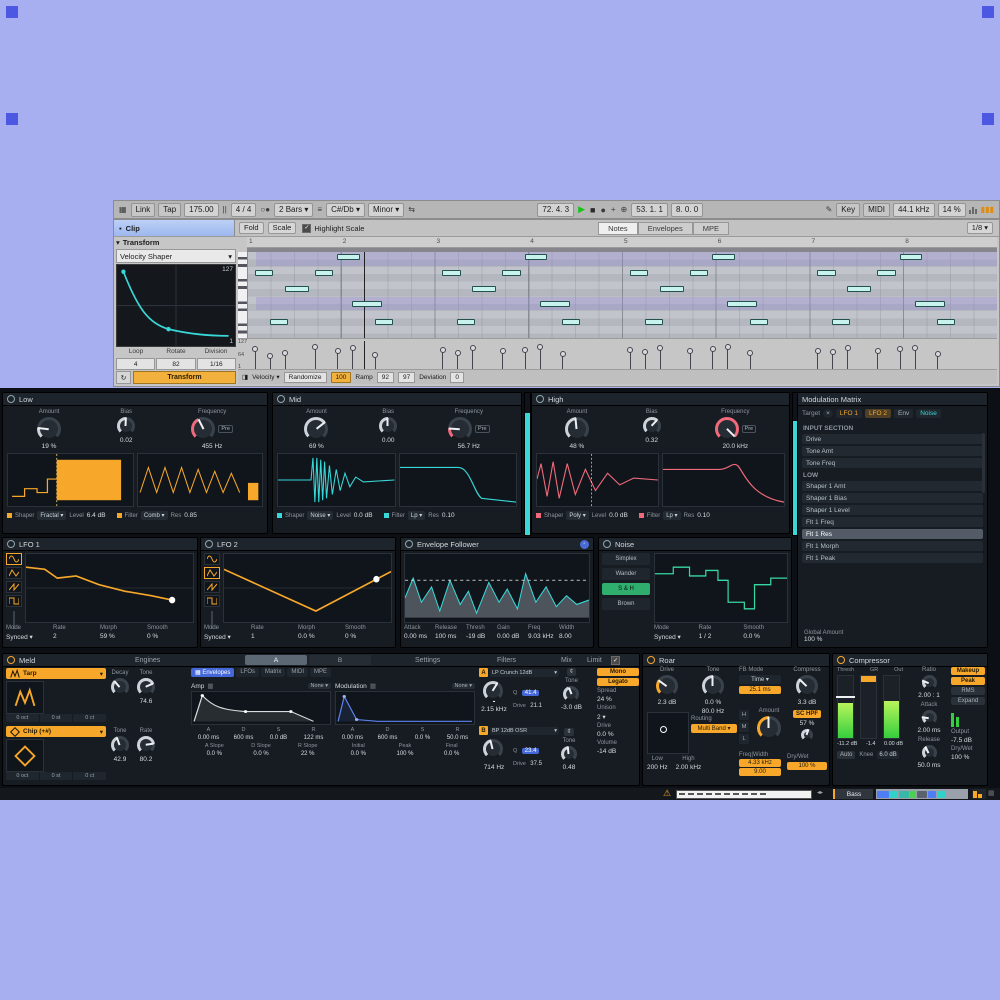  I want to click on settings-tab: Settings, so click(427, 660).